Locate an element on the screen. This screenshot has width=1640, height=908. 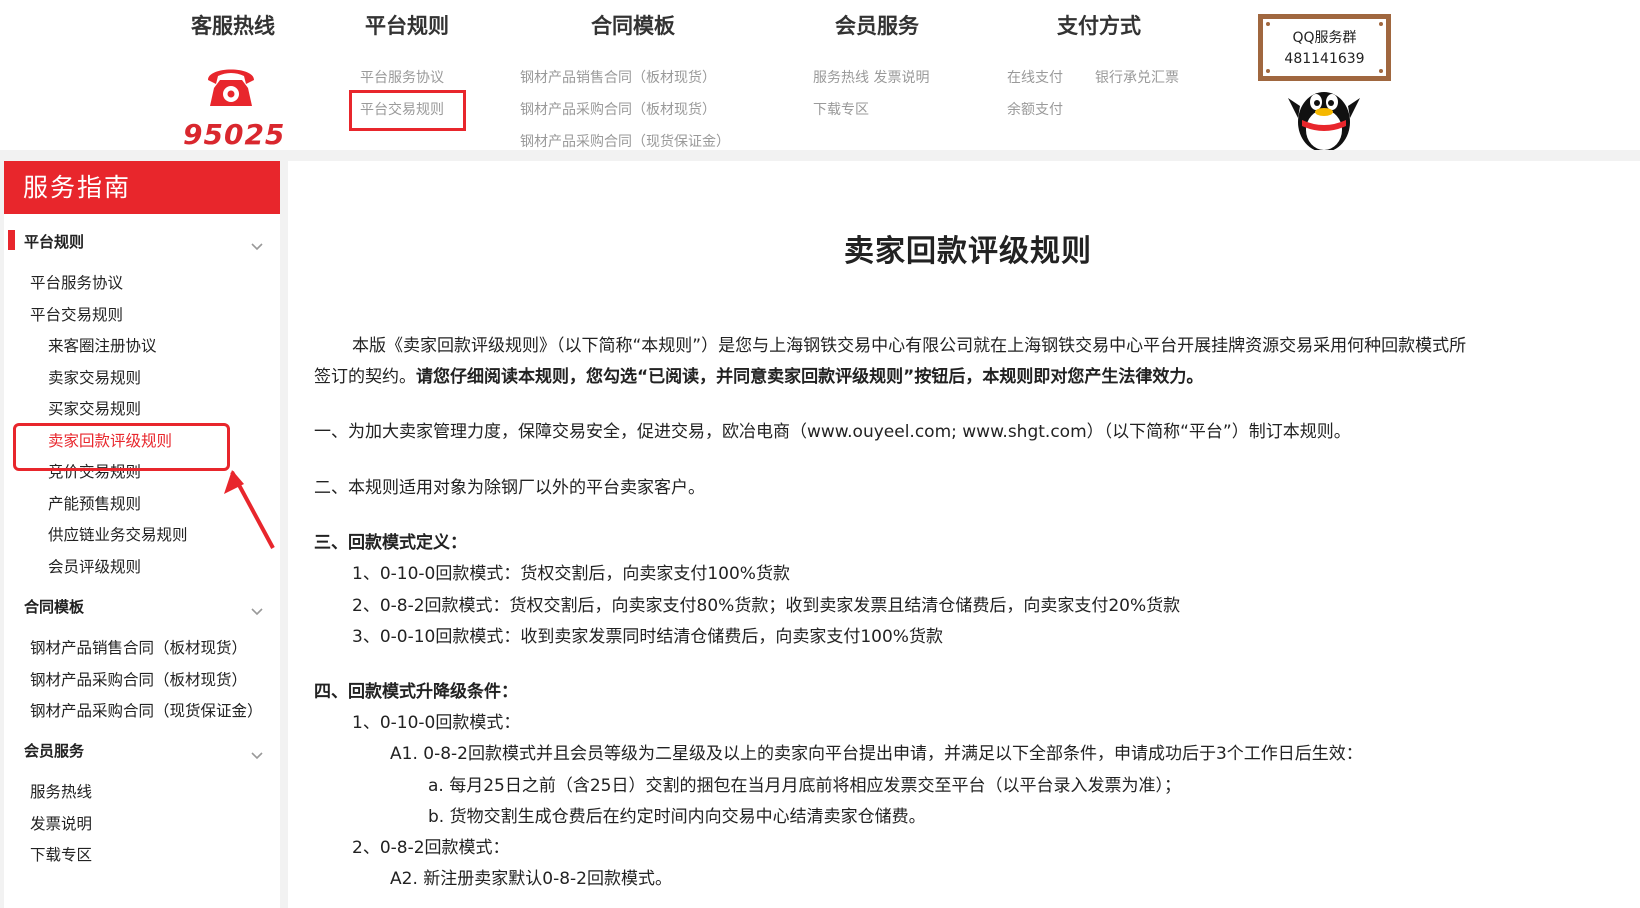
annotation-arrow-icon is located at coordinates (249, 509).